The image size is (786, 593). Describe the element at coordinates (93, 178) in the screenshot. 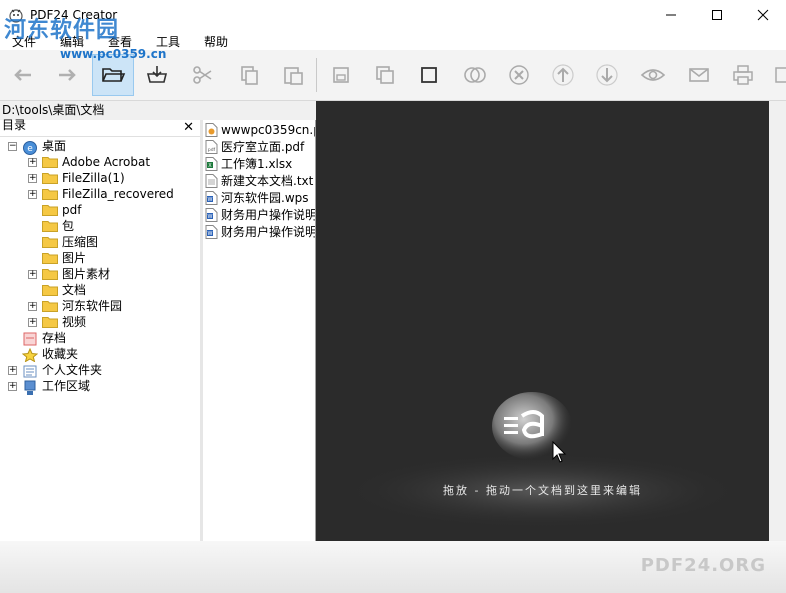

I see `tree-item-label: FileZilla(1)` at that location.